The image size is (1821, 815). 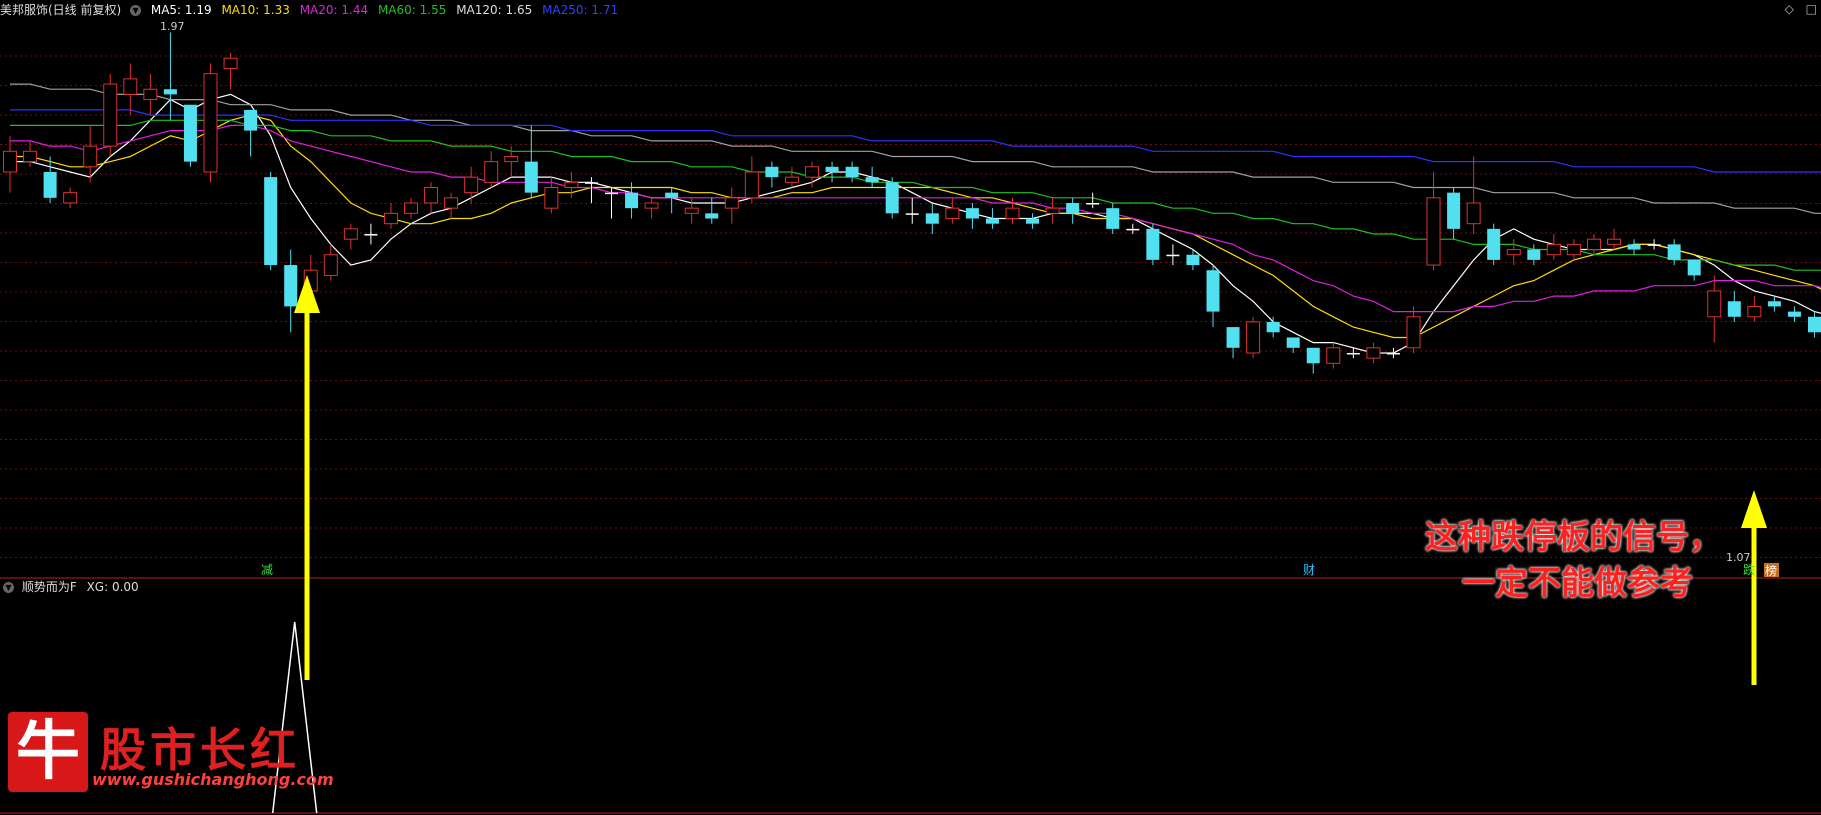 What do you see at coordinates (181, 10) in the screenshot?
I see `ma5-label: MA5: 1.19` at bounding box center [181, 10].